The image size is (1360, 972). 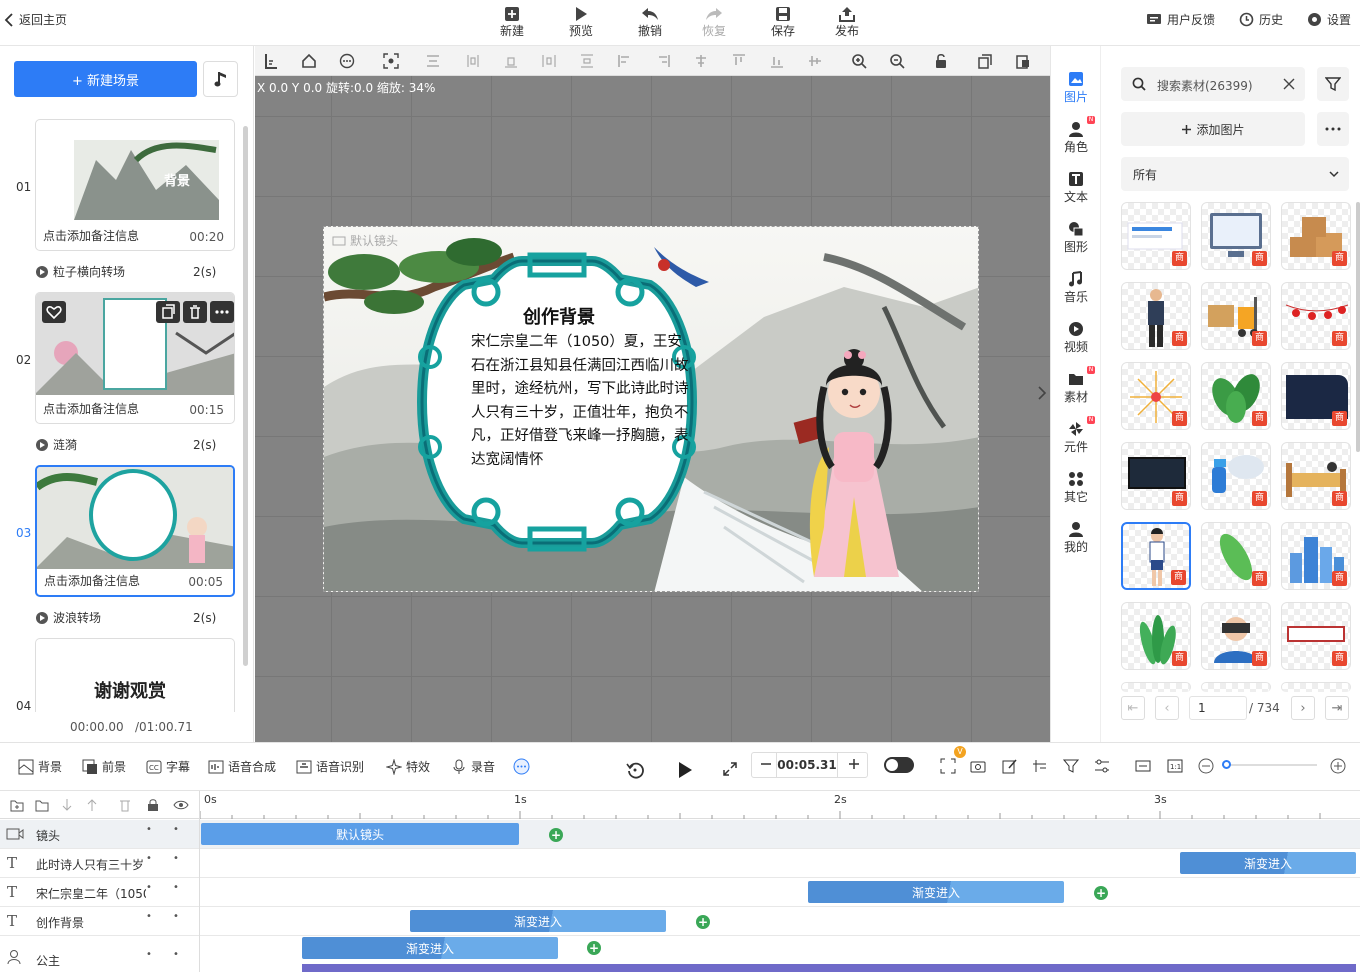 I want to click on align-left-edge-icon, so click(x=625, y=61).